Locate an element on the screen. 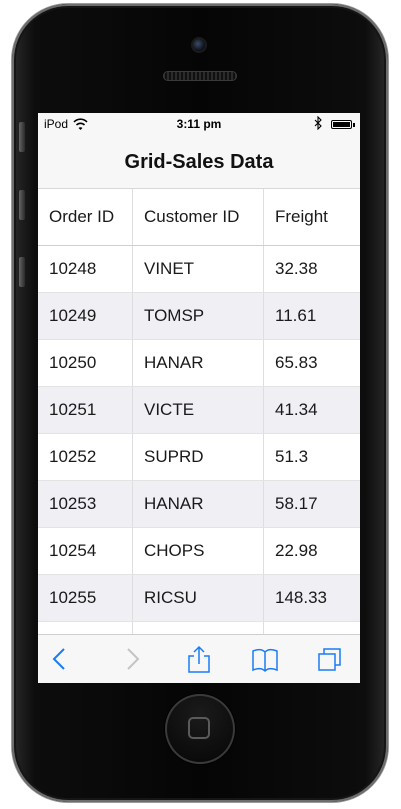 This screenshot has height=809, width=401. status-bar: iPod 3:11 pm is located at coordinates (199, 124).